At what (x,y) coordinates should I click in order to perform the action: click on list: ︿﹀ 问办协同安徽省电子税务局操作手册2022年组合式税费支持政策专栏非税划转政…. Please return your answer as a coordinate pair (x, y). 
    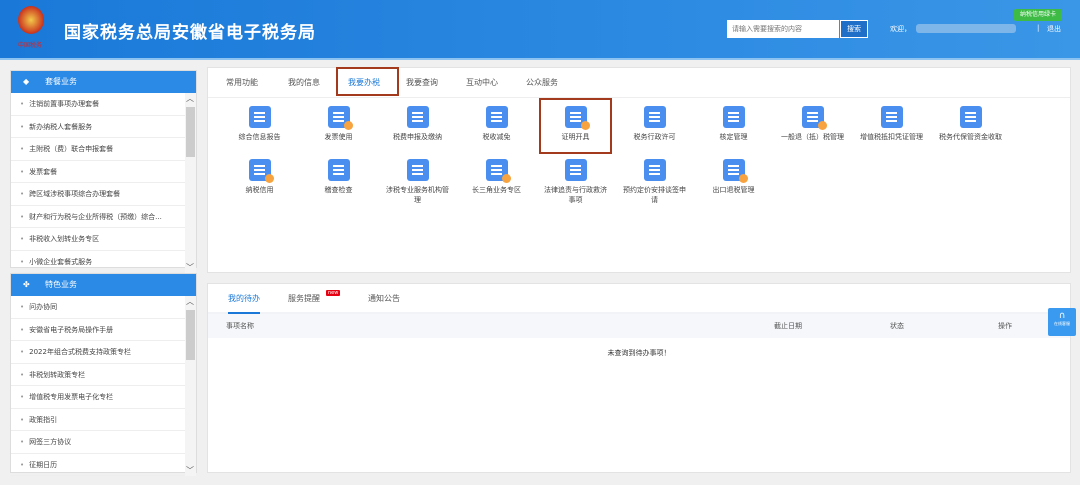
    Looking at the image, I should click on (103, 386).